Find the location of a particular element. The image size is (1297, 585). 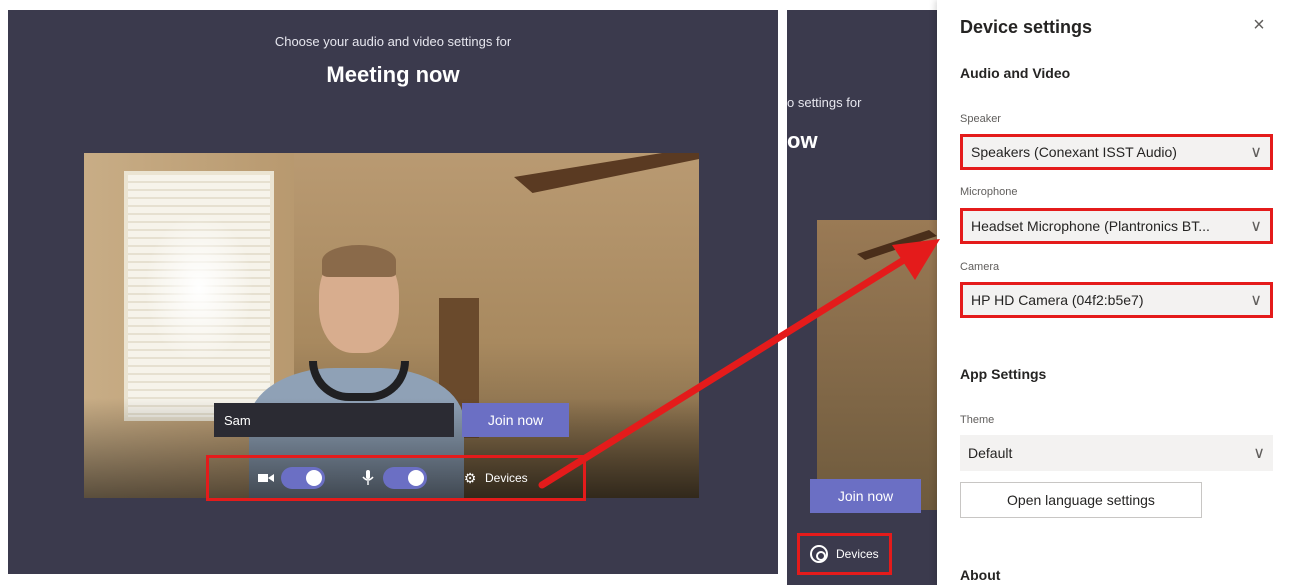

camera-select: HP HD Camera (04f2:b5e7) ∨ is located at coordinates (1116, 300).